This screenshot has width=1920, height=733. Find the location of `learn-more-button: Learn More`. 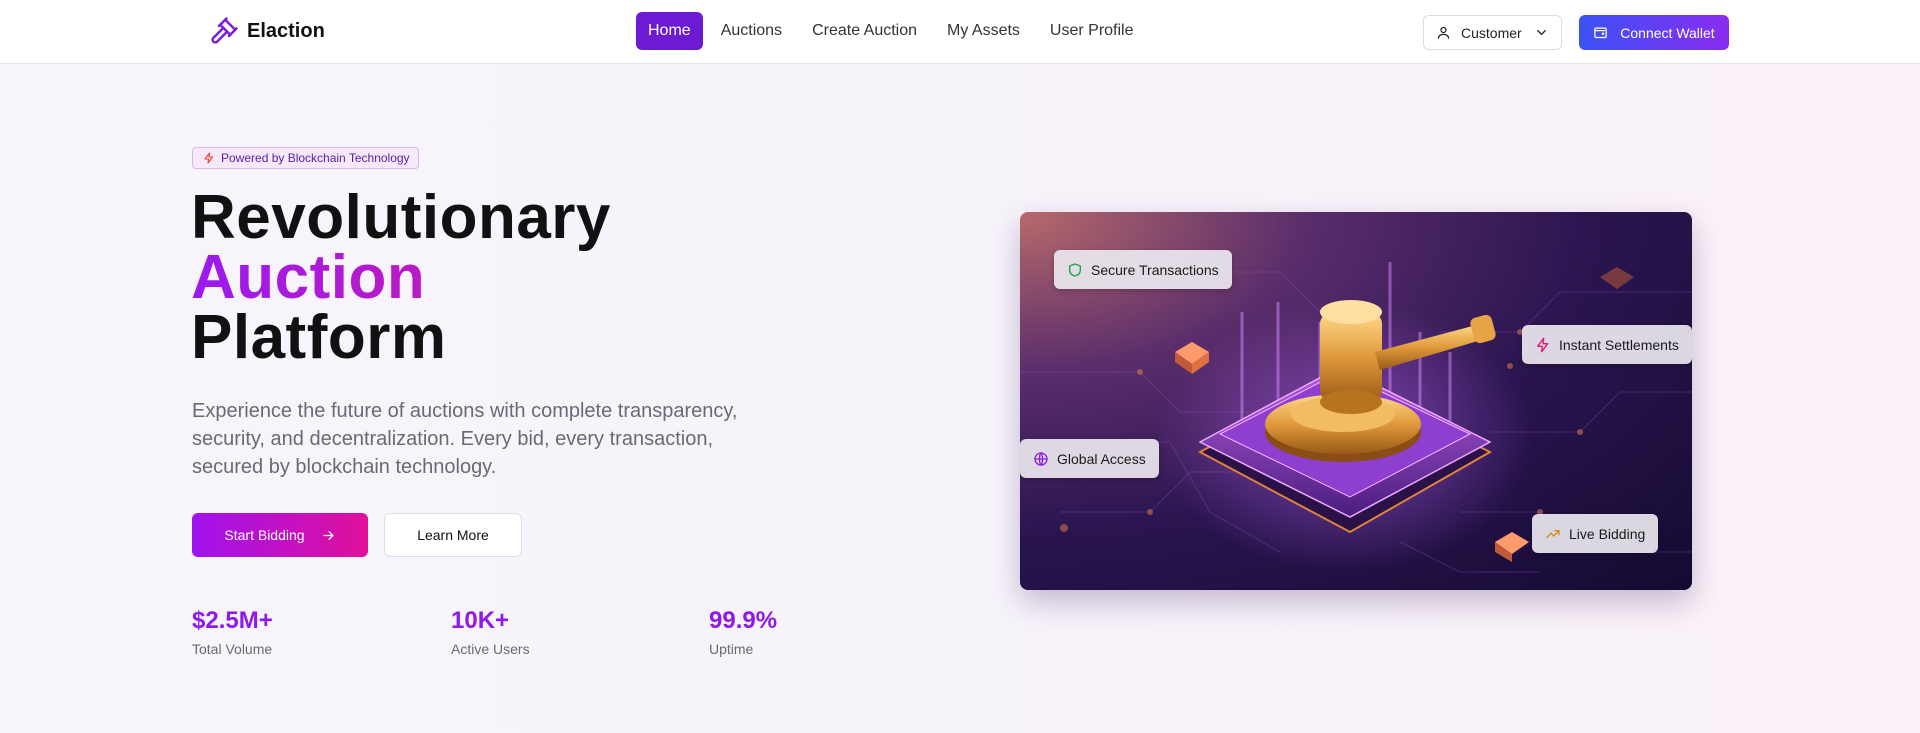

learn-more-button: Learn More is located at coordinates (453, 535).